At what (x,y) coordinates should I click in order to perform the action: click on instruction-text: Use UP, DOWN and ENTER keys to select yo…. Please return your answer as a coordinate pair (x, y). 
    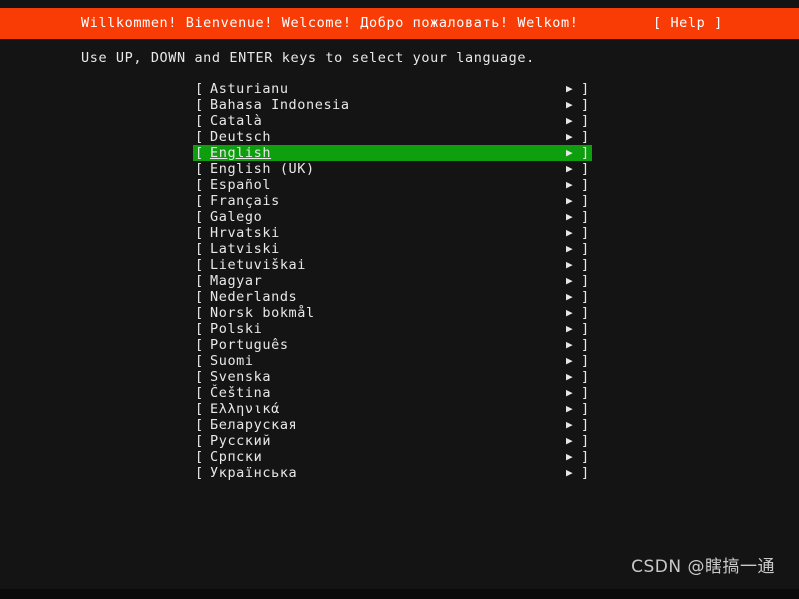
    Looking at the image, I should click on (308, 58).